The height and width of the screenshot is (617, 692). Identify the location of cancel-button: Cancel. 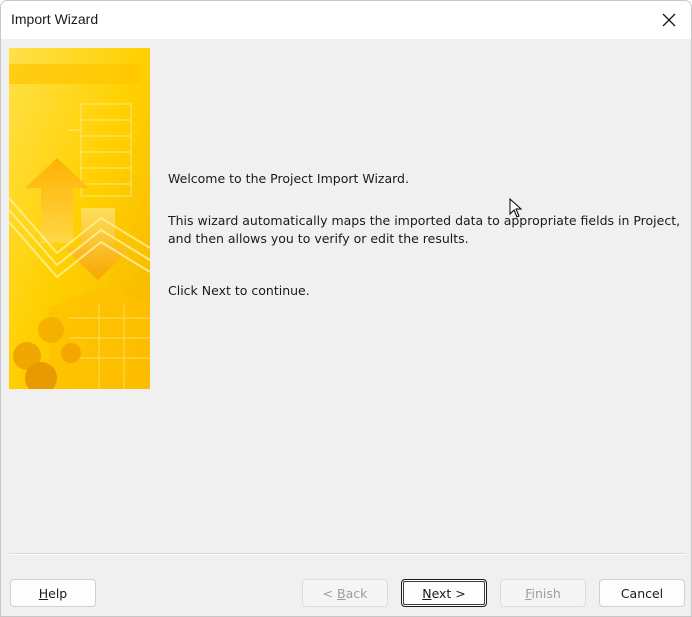
(642, 593).